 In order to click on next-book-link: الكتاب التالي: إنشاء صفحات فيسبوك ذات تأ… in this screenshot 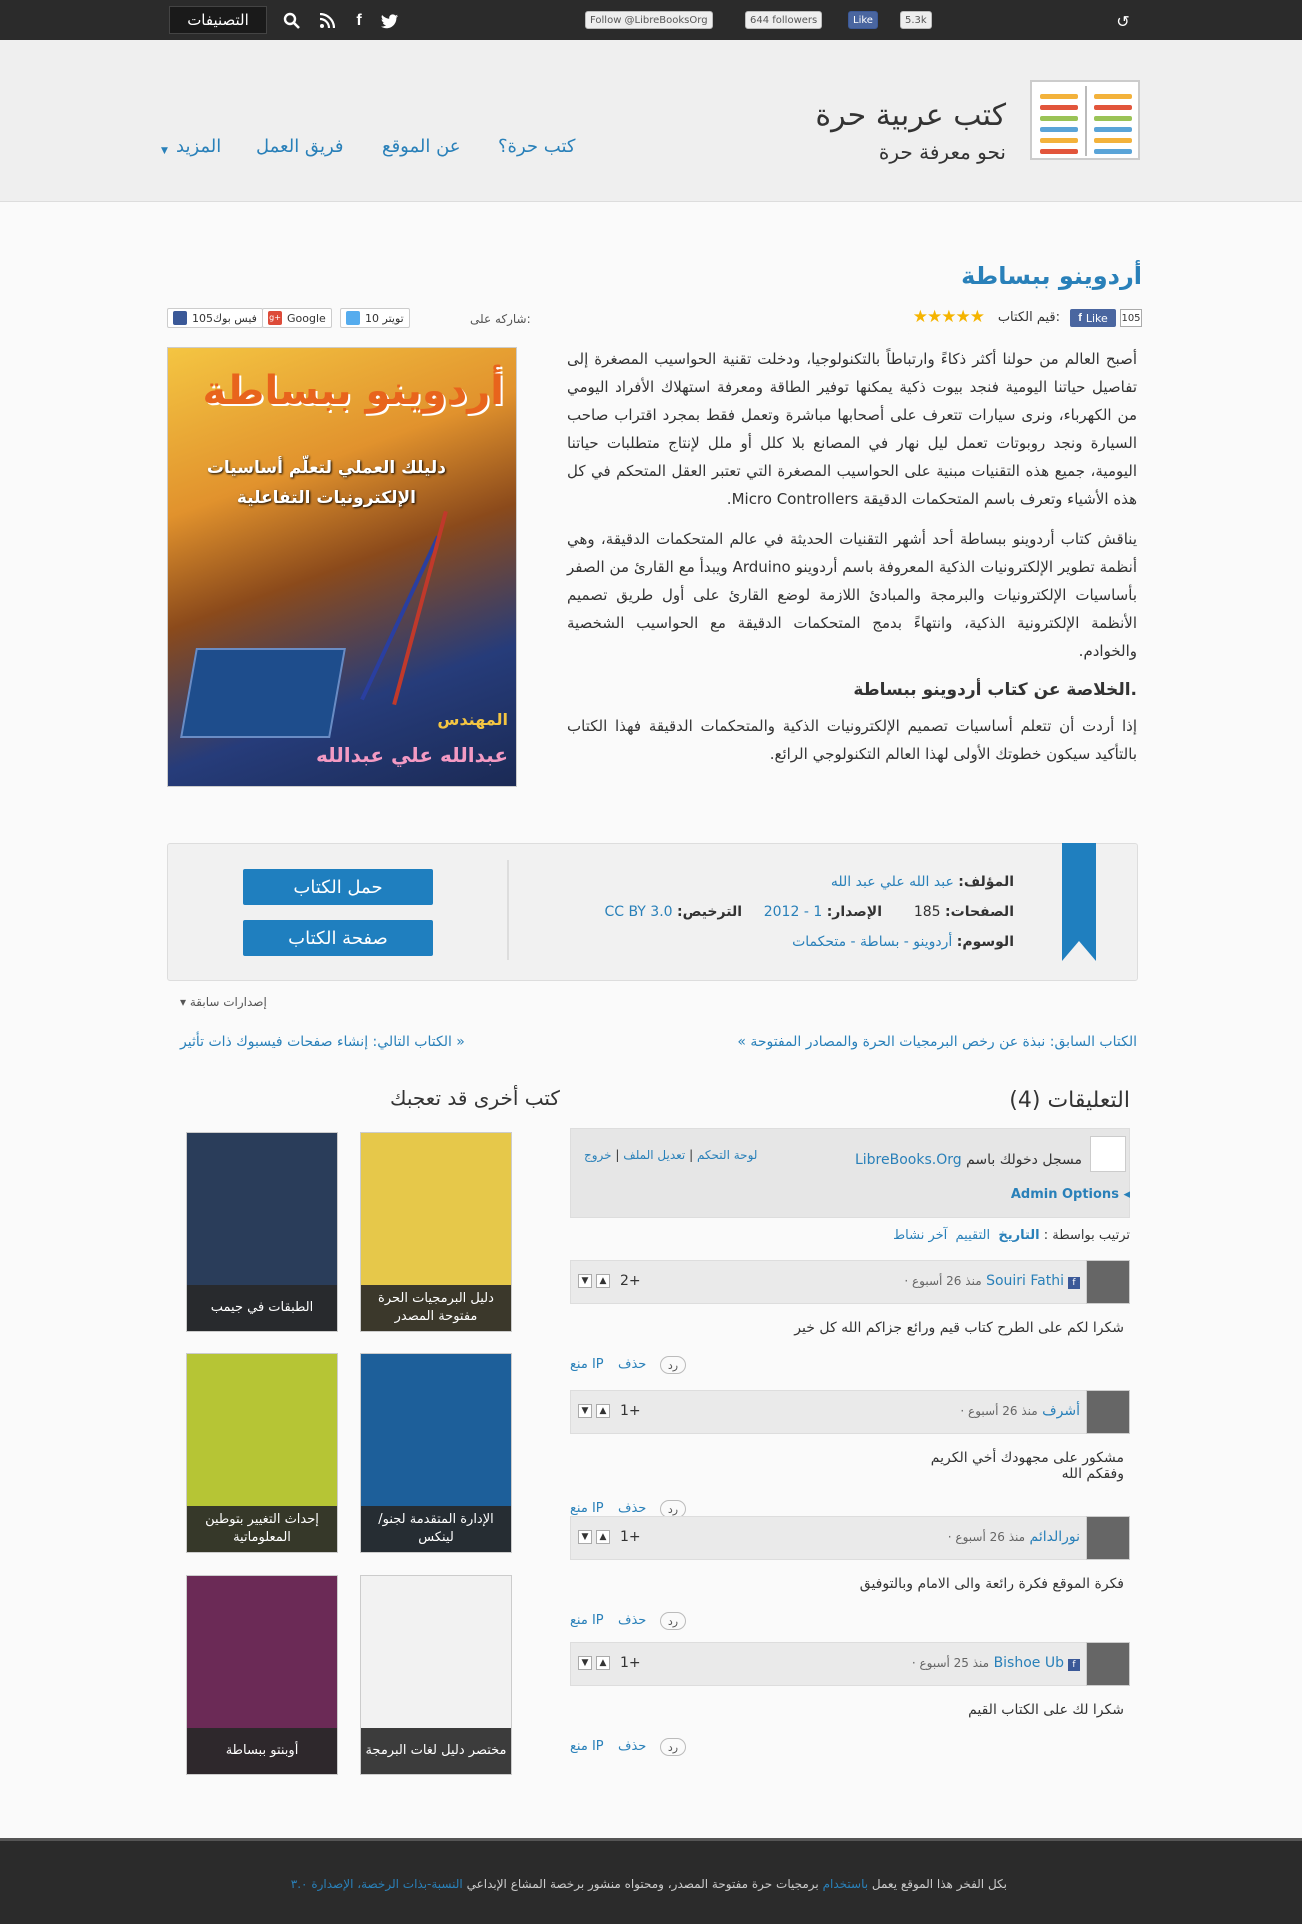, I will do `click(322, 1042)`.